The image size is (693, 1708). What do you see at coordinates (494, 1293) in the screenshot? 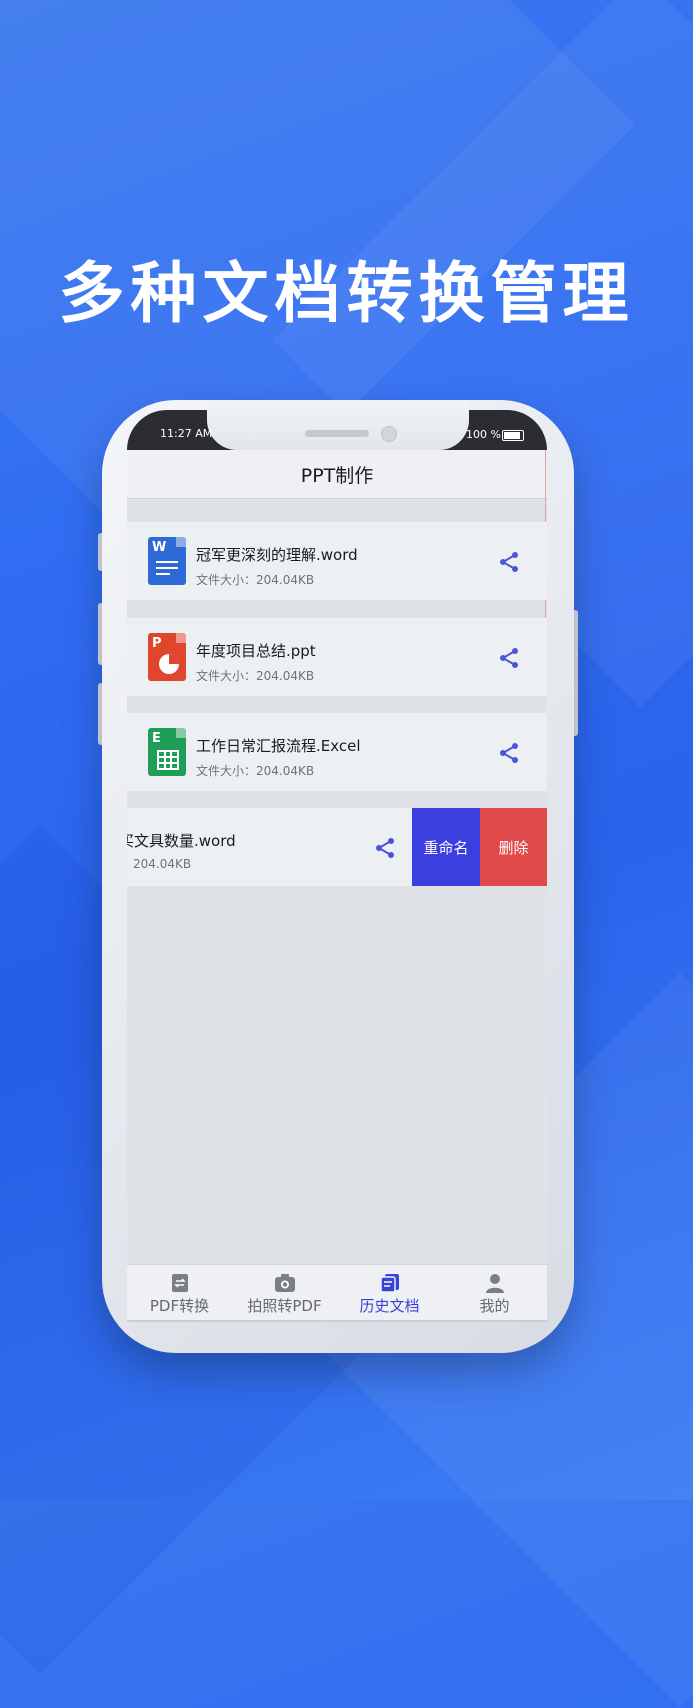
I see `tab-mine: 我的` at bounding box center [494, 1293].